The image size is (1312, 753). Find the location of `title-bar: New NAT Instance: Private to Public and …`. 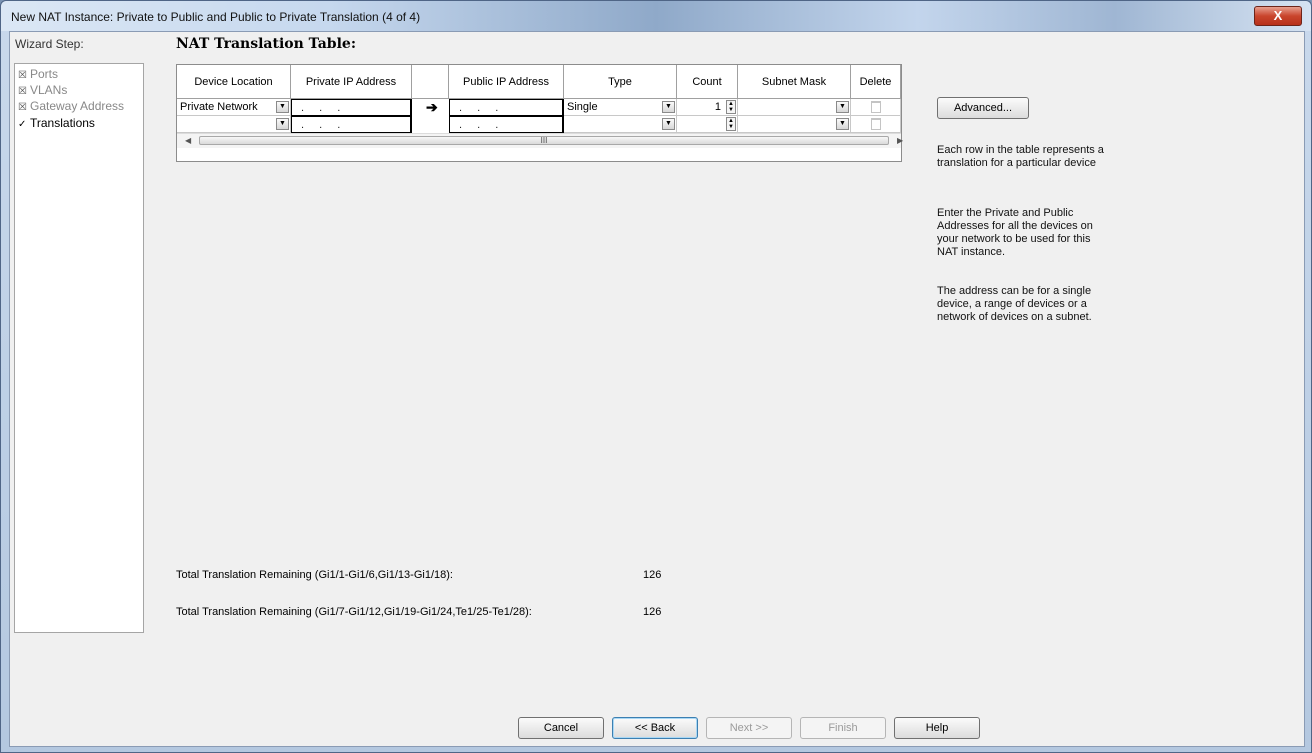

title-bar: New NAT Instance: Private to Public and … is located at coordinates (656, 16).